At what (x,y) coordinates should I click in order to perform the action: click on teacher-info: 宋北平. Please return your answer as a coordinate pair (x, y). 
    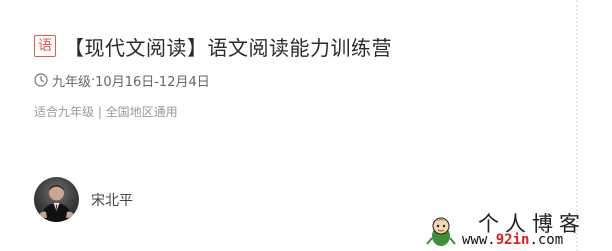
    Looking at the image, I should click on (83, 199).